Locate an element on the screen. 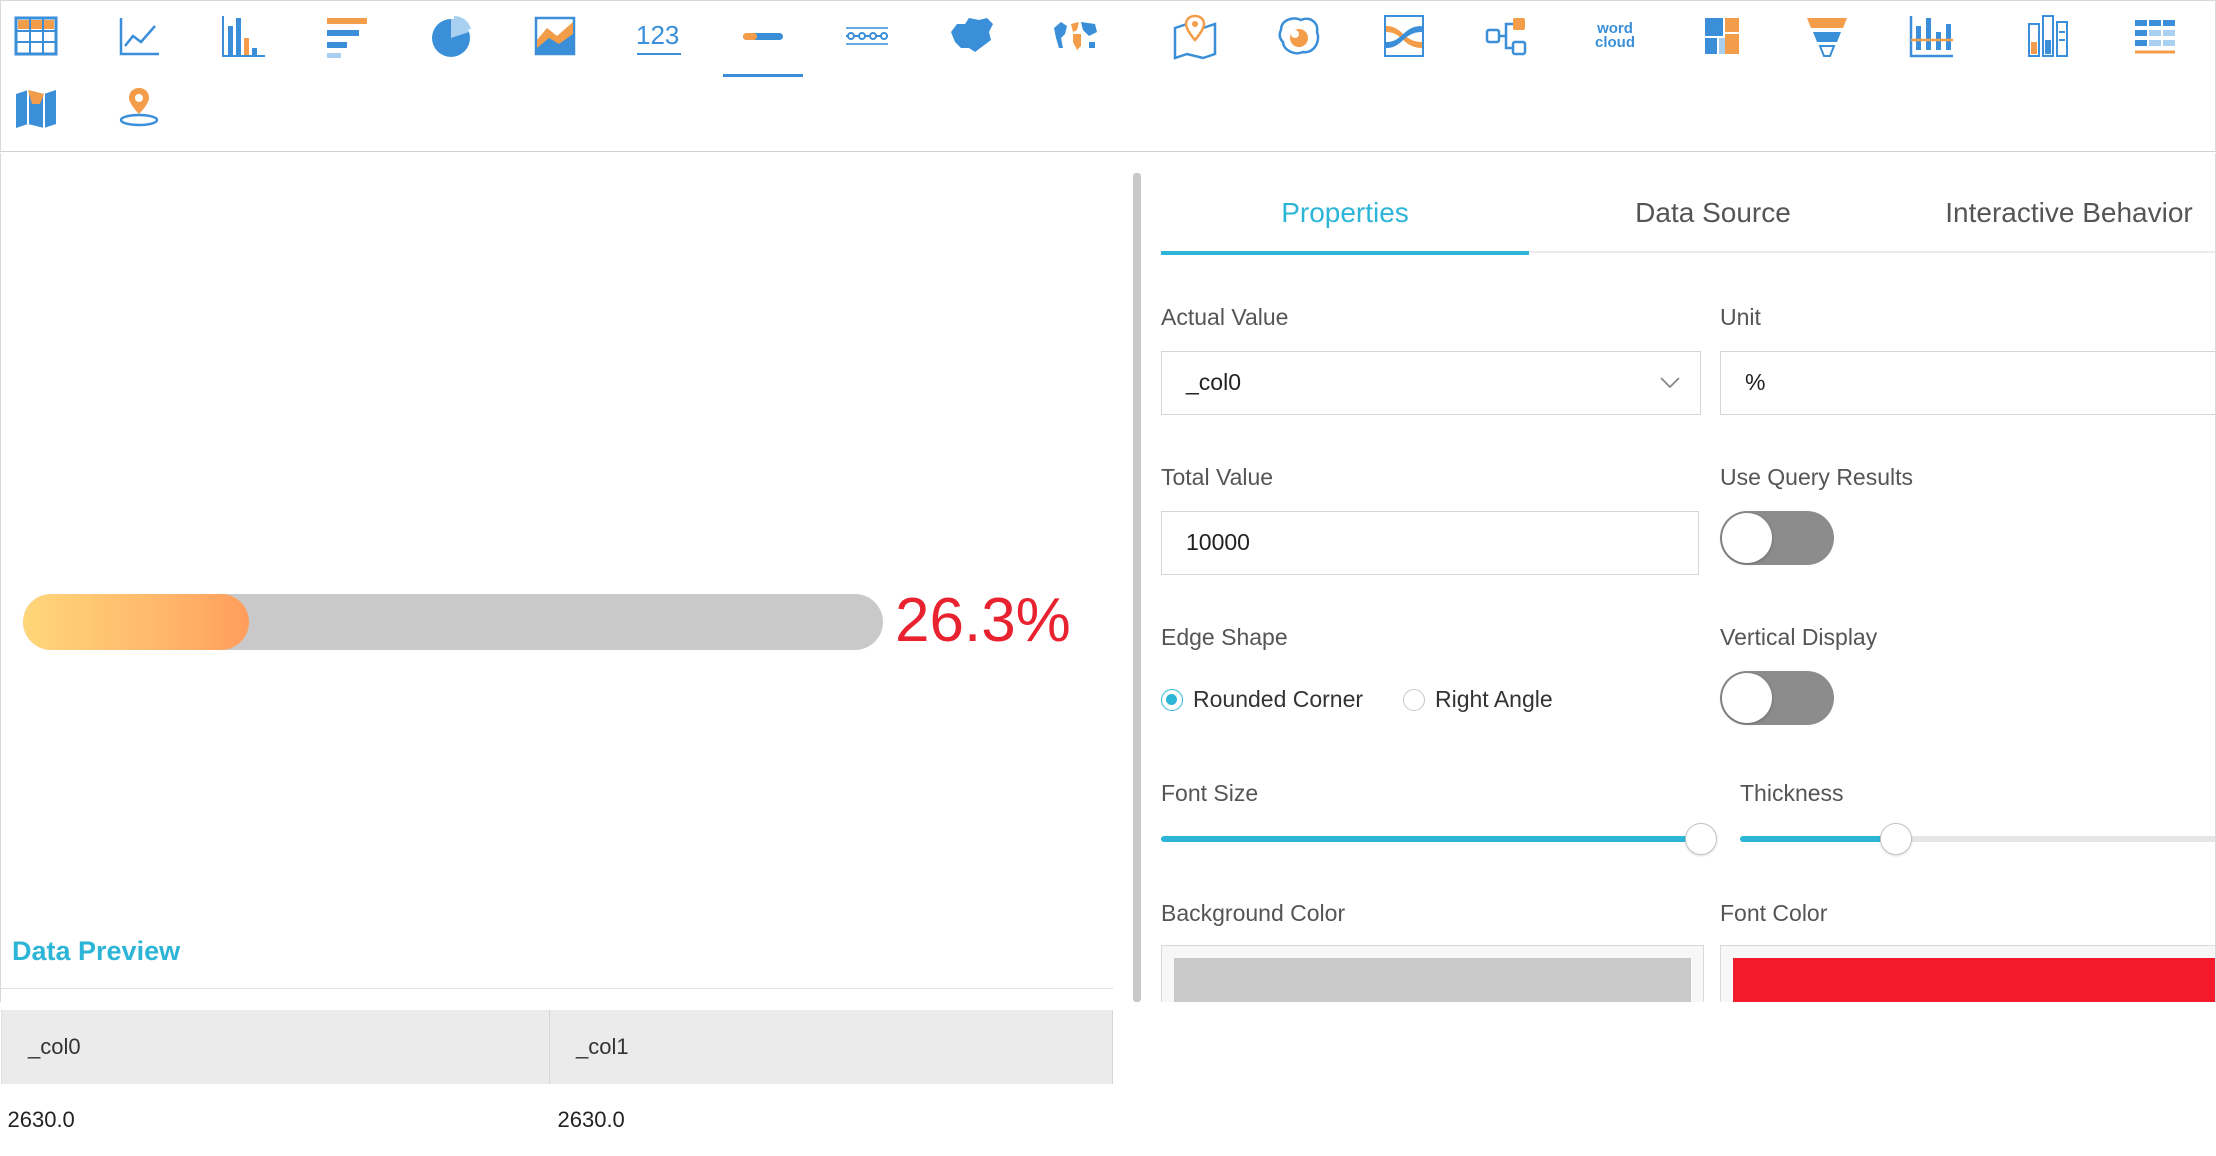  column-chart-icon is located at coordinates (243, 36).